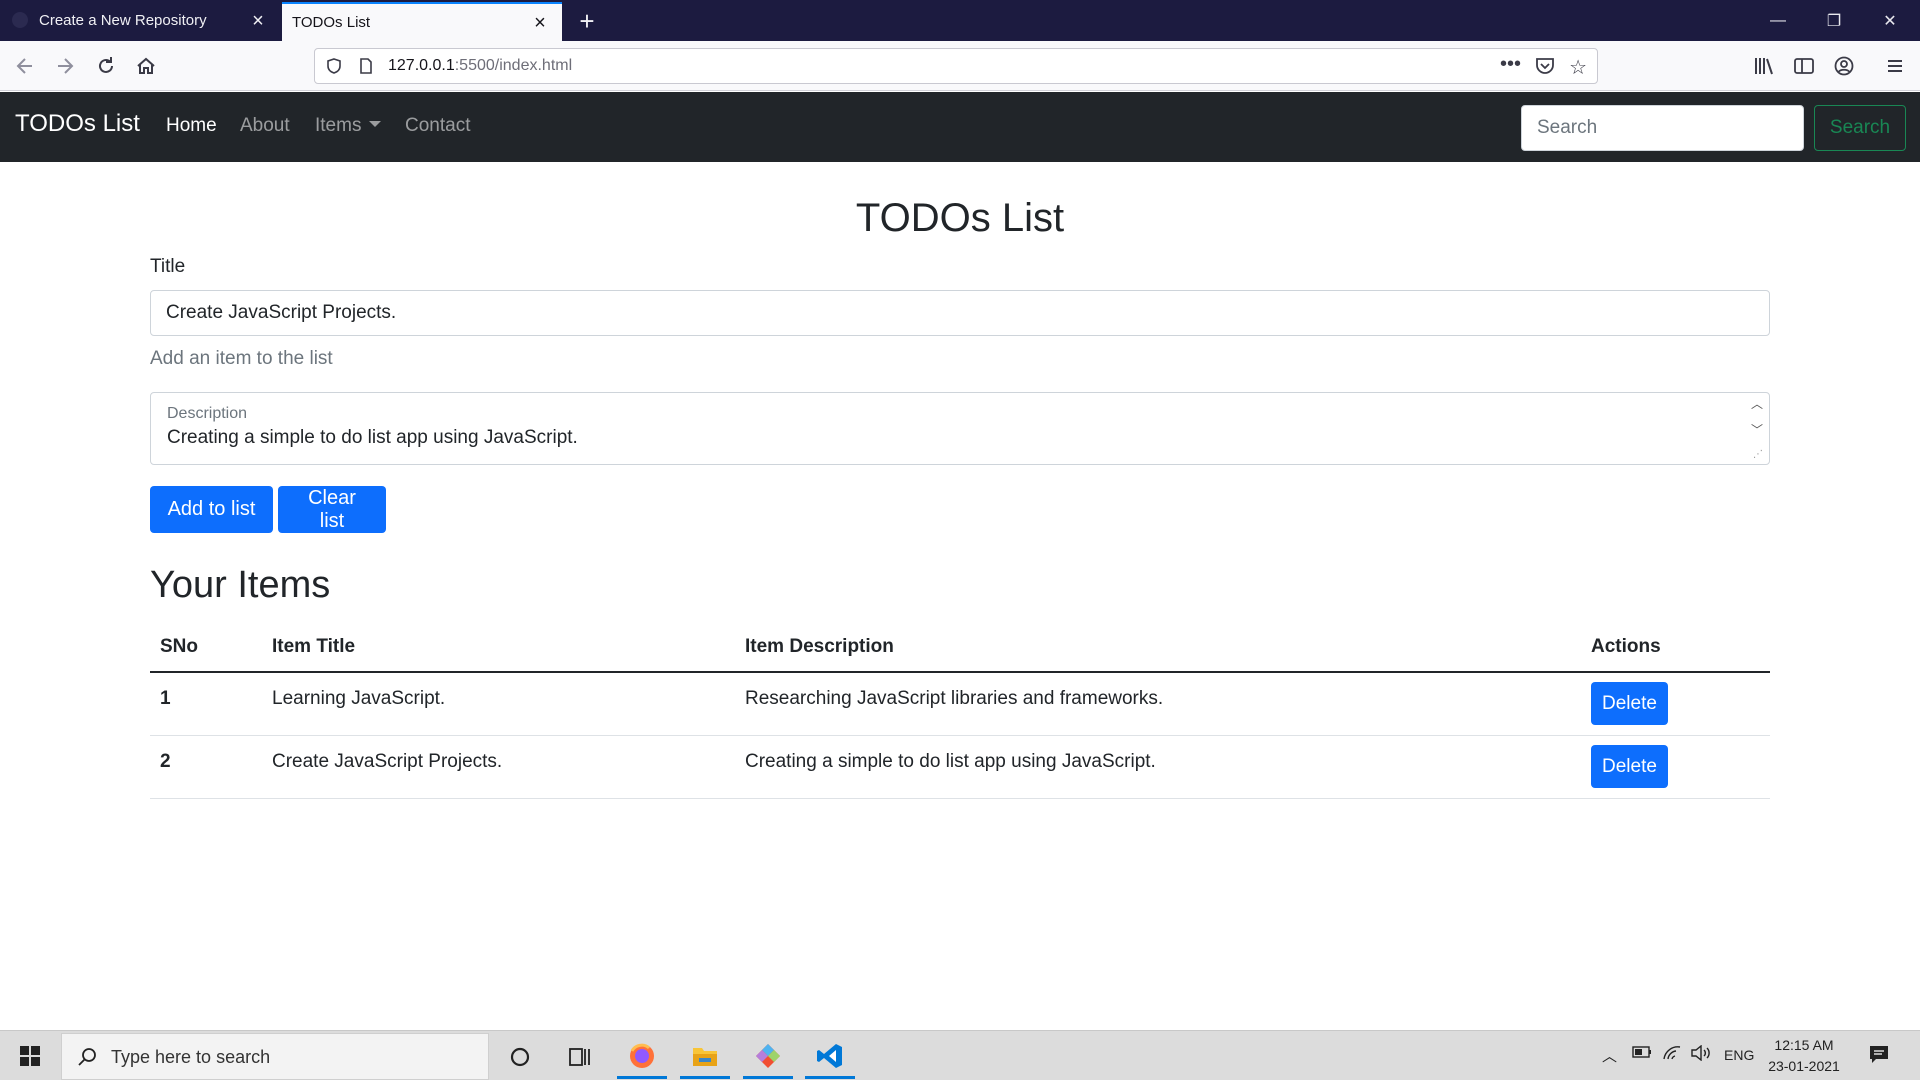 Image resolution: width=1920 pixels, height=1080 pixels. Describe the element at coordinates (1757, 429) in the screenshot. I see `scroll-down-icon: ﹀` at that location.